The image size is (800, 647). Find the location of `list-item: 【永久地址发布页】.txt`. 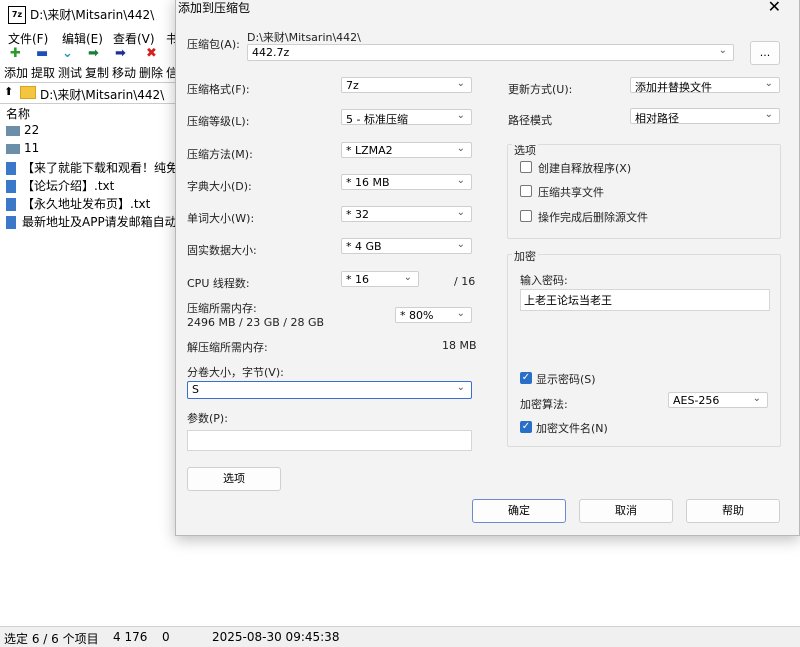

list-item: 【永久地址发布页】.txt is located at coordinates (78, 204).